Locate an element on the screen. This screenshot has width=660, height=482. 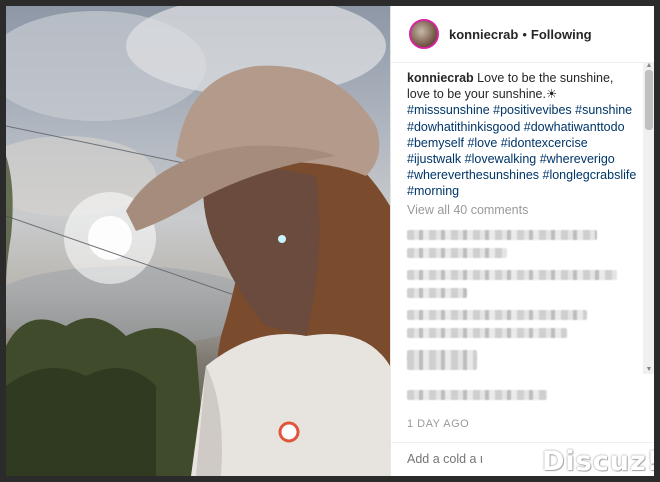
post-timestamp: 1 DAY AGO is located at coordinates (438, 424).